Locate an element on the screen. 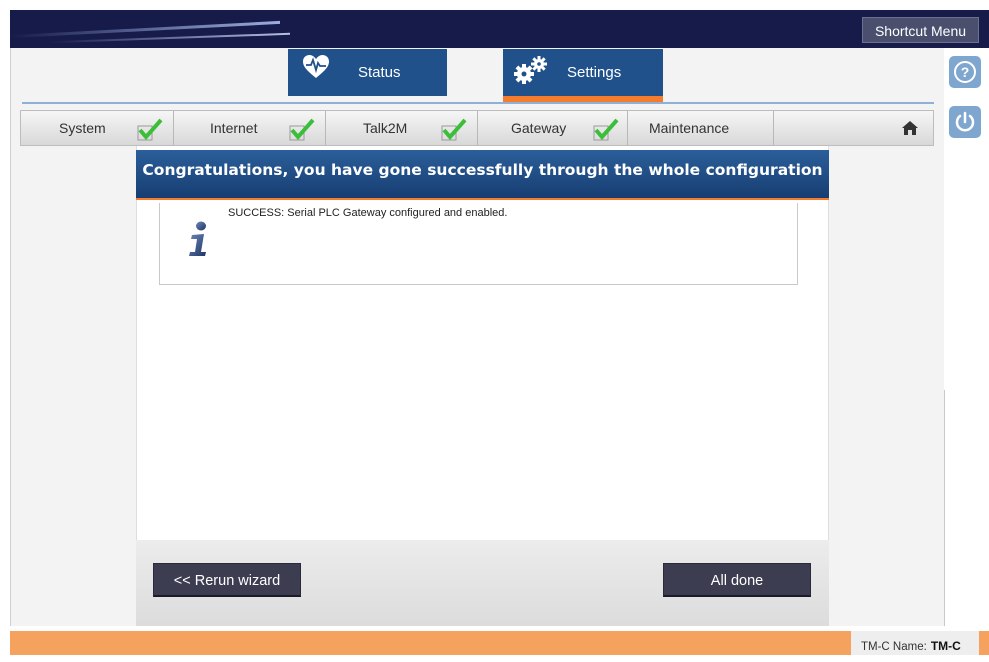 The width and height of the screenshot is (989, 662). step-internet: Internet is located at coordinates (233, 128).